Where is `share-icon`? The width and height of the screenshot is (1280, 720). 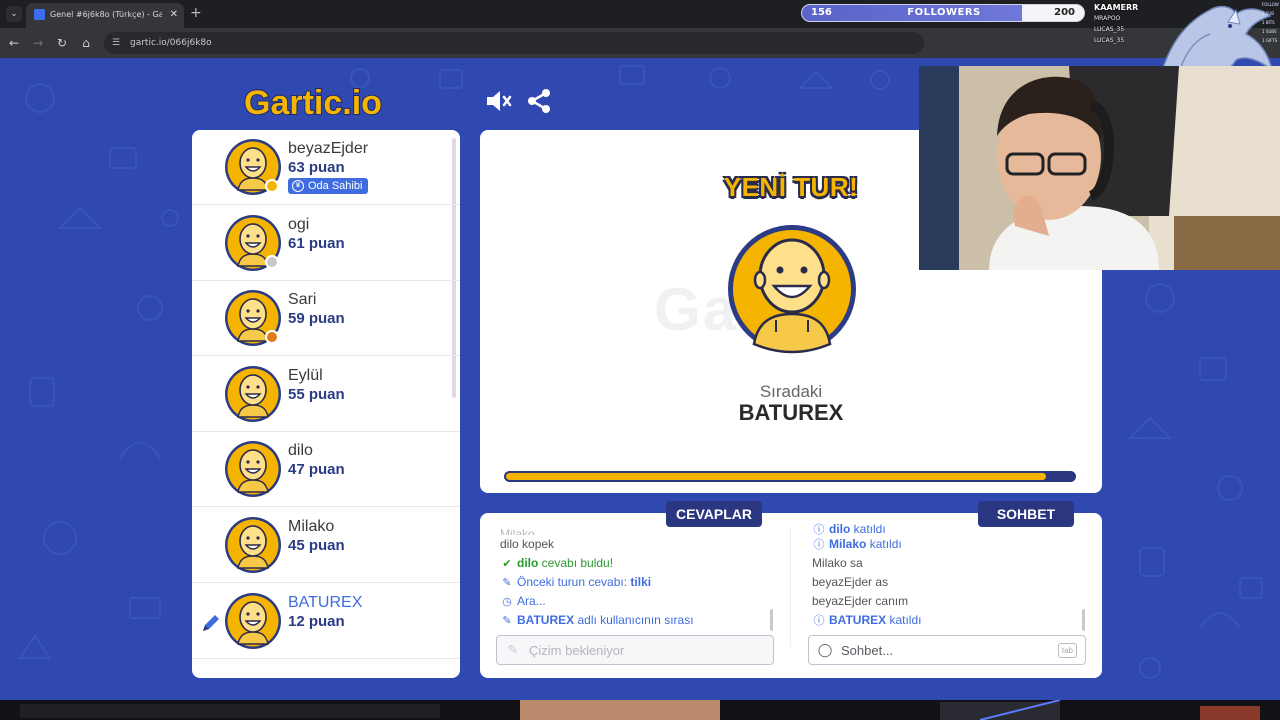
share-icon is located at coordinates (539, 101).